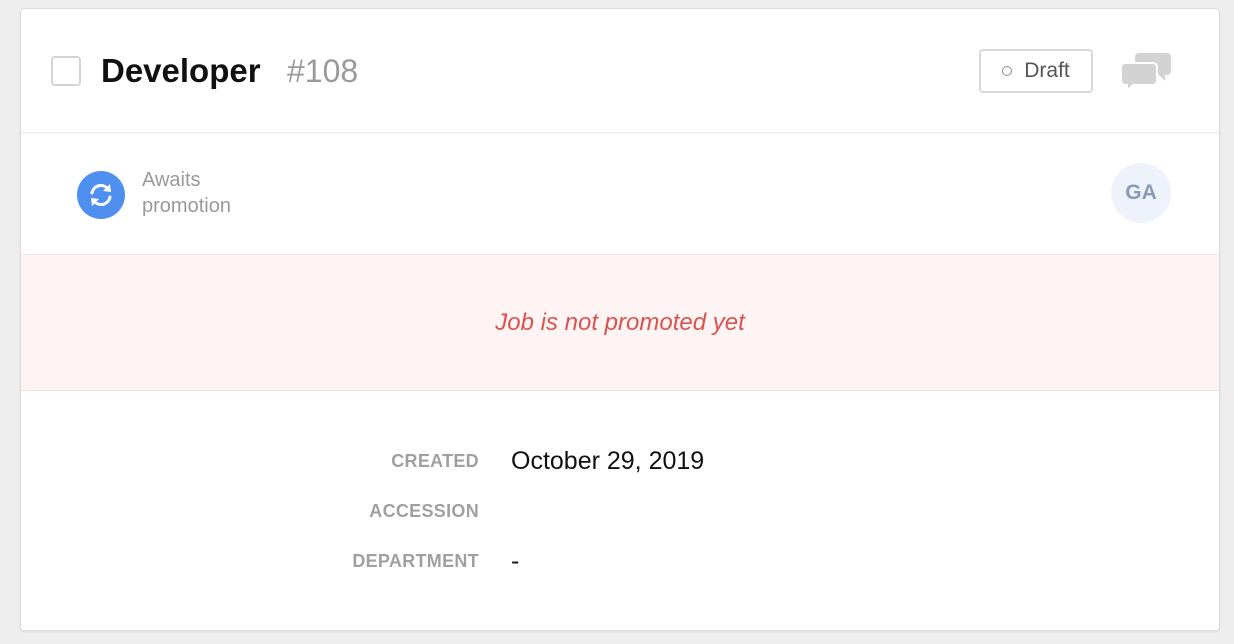 Image resolution: width=1234 pixels, height=644 pixels. What do you see at coordinates (181, 71) in the screenshot?
I see `job-title: Developer` at bounding box center [181, 71].